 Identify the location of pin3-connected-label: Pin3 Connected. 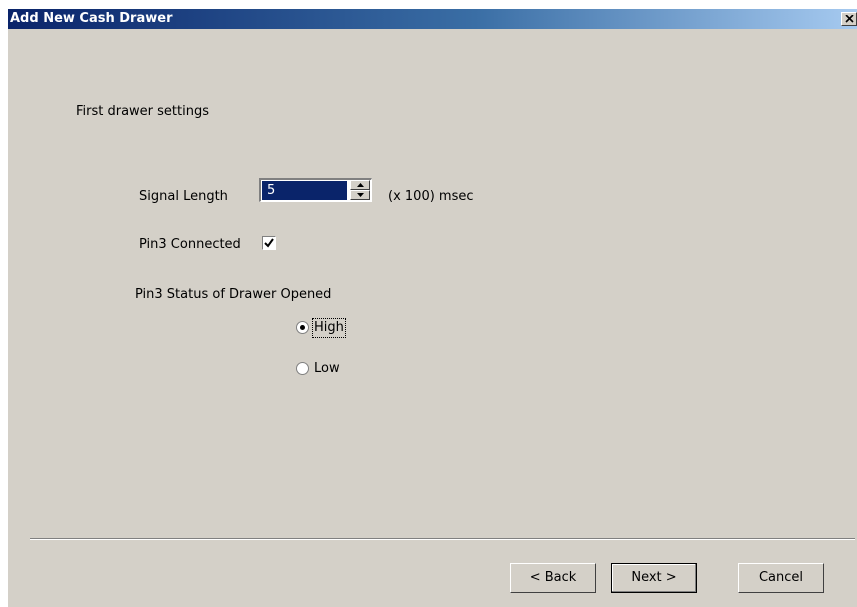
(190, 244).